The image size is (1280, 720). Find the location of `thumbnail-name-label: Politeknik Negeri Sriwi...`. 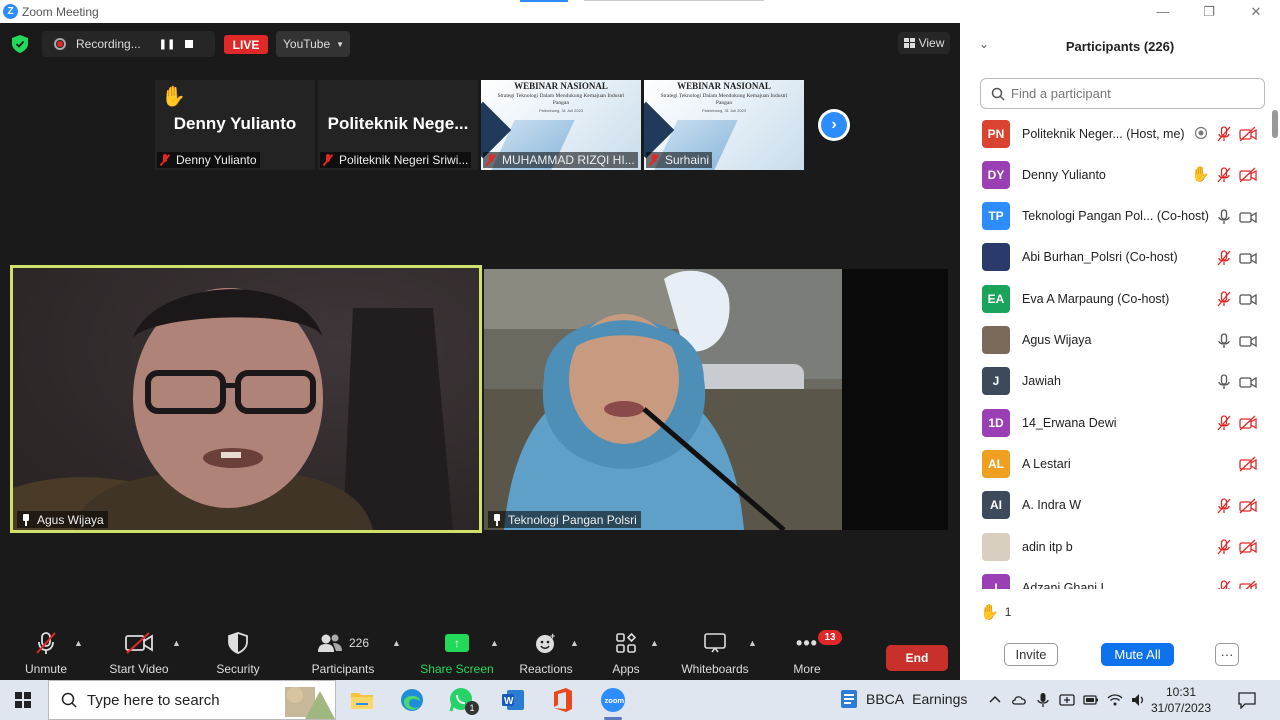

thumbnail-name-label: Politeknik Negeri Sriwi... is located at coordinates (396, 160).